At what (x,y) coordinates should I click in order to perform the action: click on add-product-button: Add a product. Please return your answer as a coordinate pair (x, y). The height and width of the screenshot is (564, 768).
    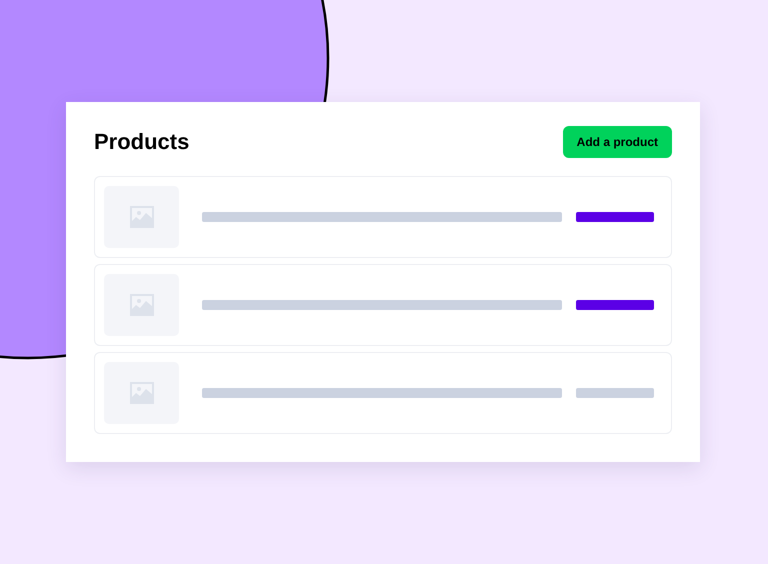
    Looking at the image, I should click on (617, 142).